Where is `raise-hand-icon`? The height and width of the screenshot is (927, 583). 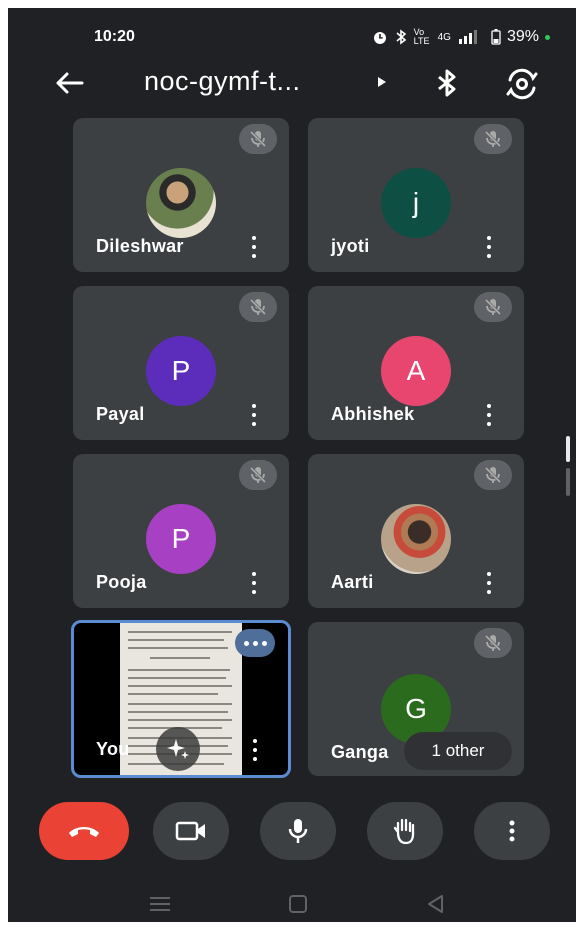 raise-hand-icon is located at coordinates (404, 831).